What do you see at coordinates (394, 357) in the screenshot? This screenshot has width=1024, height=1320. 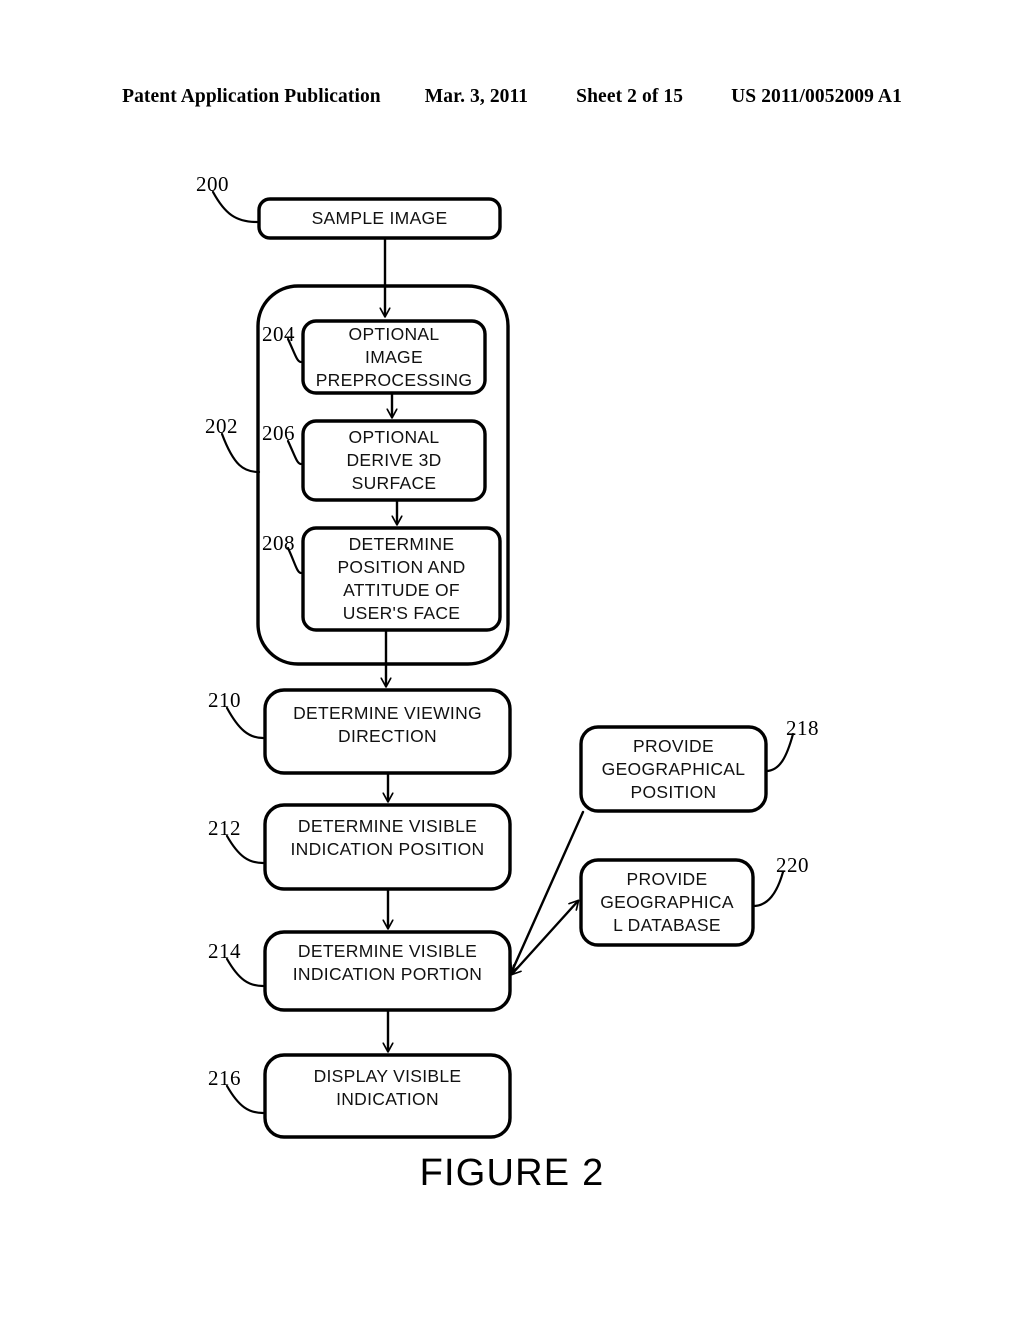 I see `node-204-shape` at bounding box center [394, 357].